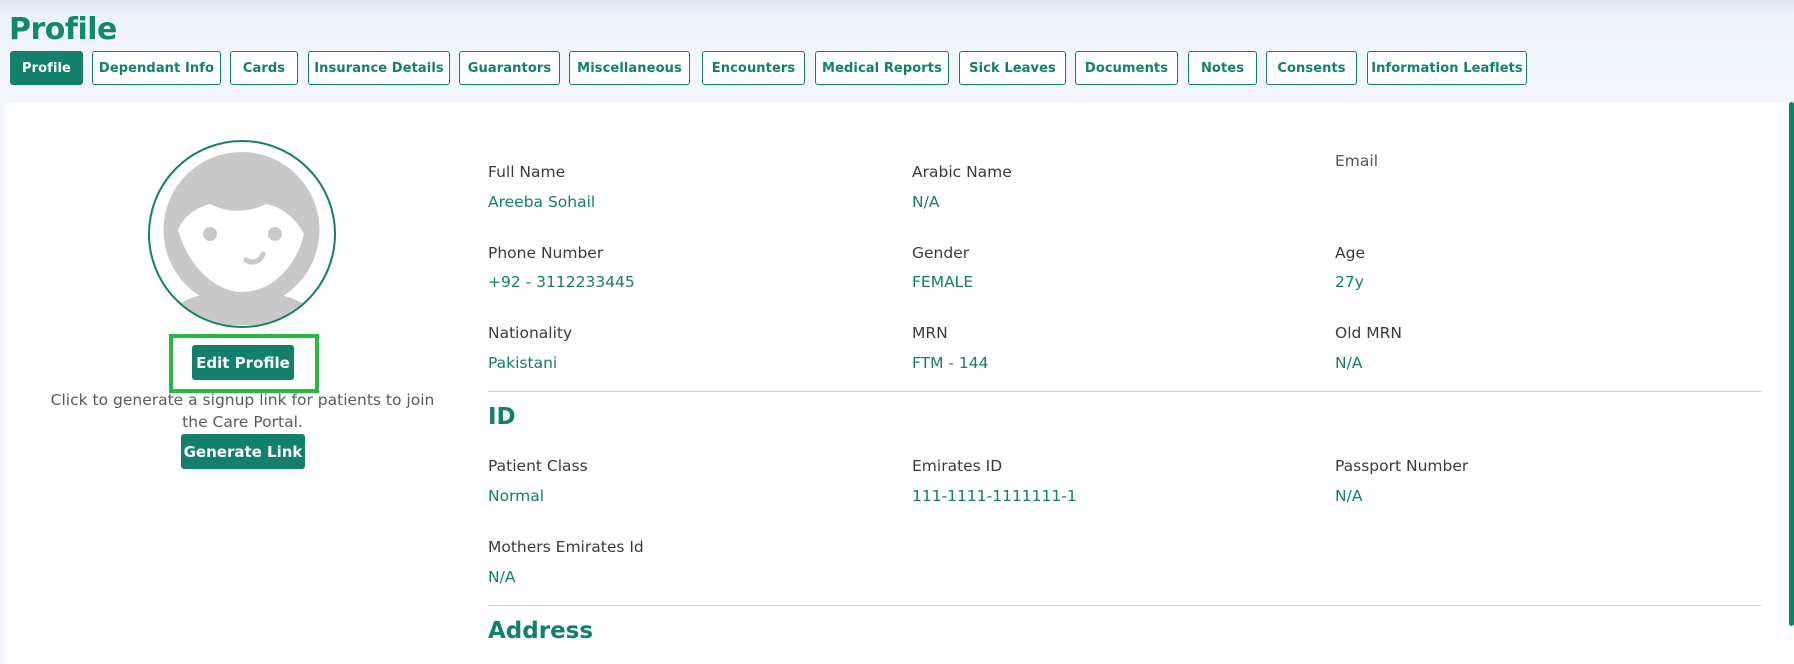 The image size is (1794, 664). What do you see at coordinates (523, 363) in the screenshot?
I see `nationality-value: Pakistani` at bounding box center [523, 363].